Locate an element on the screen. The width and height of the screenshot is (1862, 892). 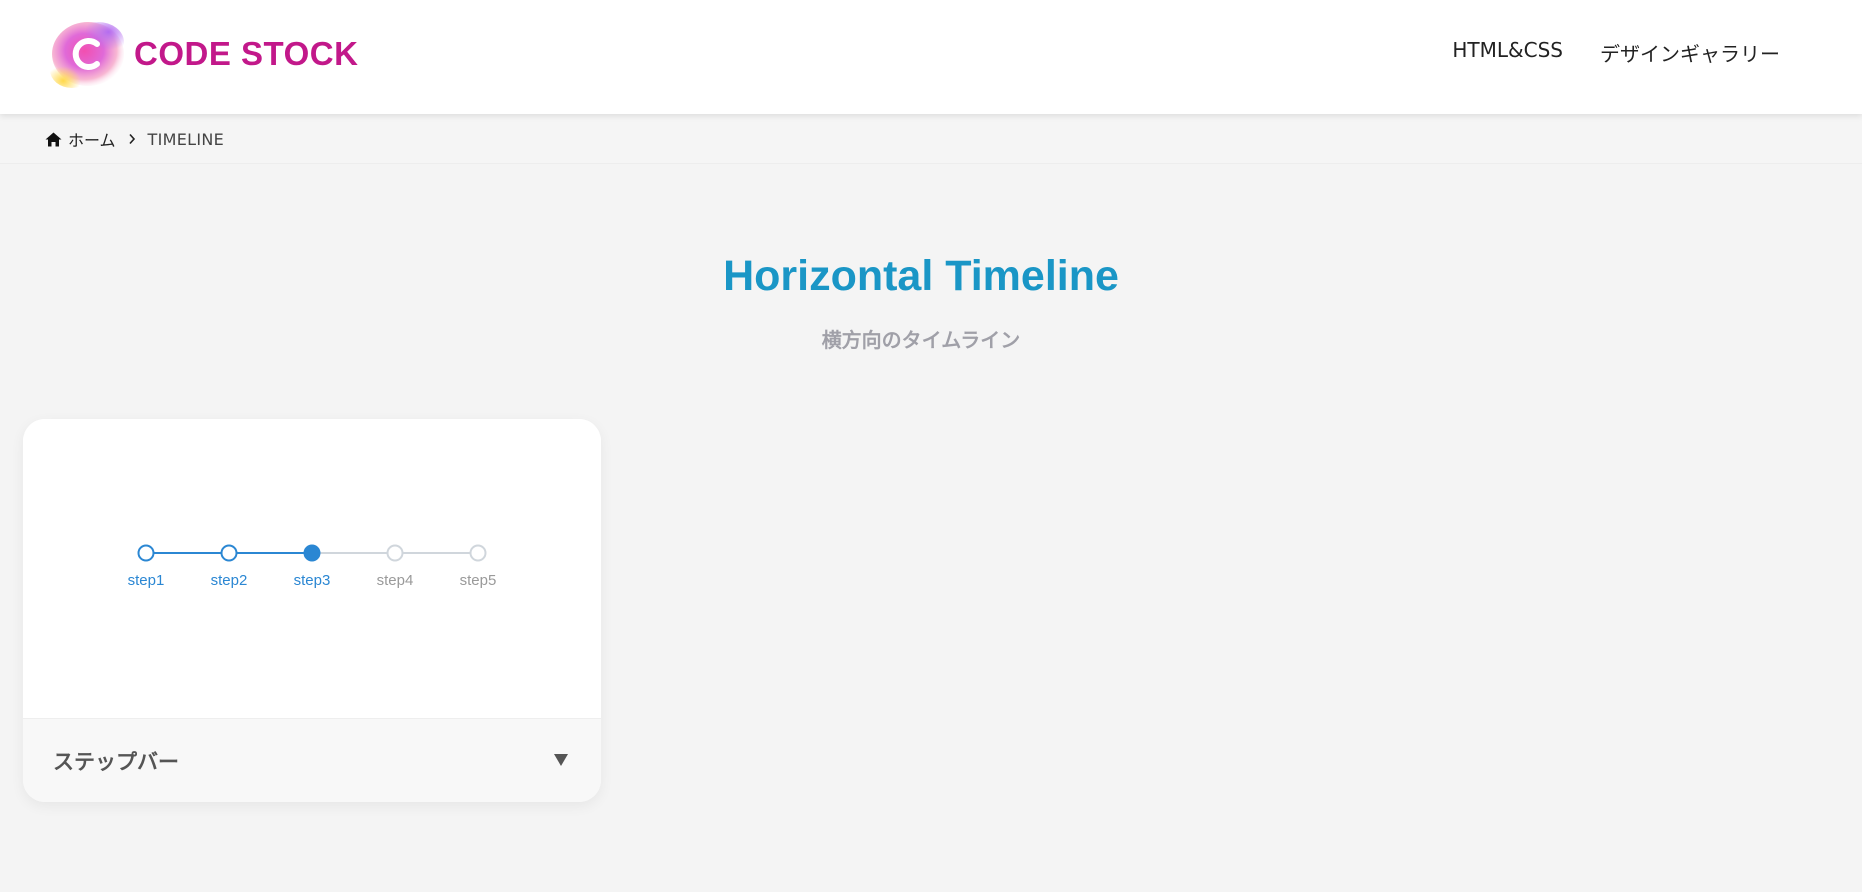
breadcrumb-home-link: ホーム is located at coordinates (80, 139).